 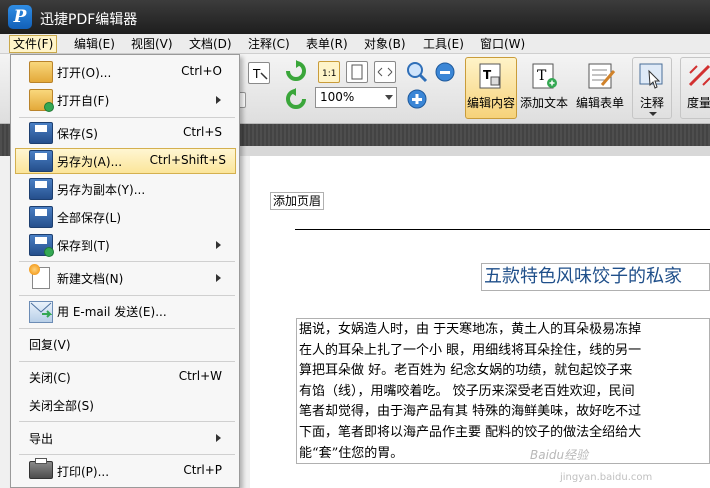 What do you see at coordinates (297, 201) in the screenshot?
I see `add-header-field: 添加页眉` at bounding box center [297, 201].